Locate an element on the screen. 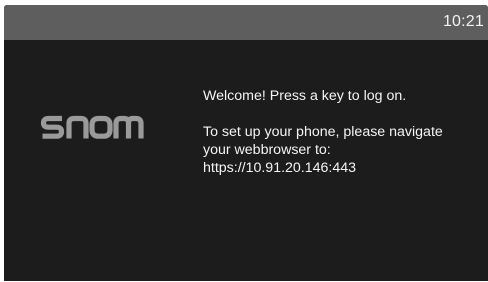 The image size is (488, 282). clock-time: 10:21 is located at coordinates (463, 21).